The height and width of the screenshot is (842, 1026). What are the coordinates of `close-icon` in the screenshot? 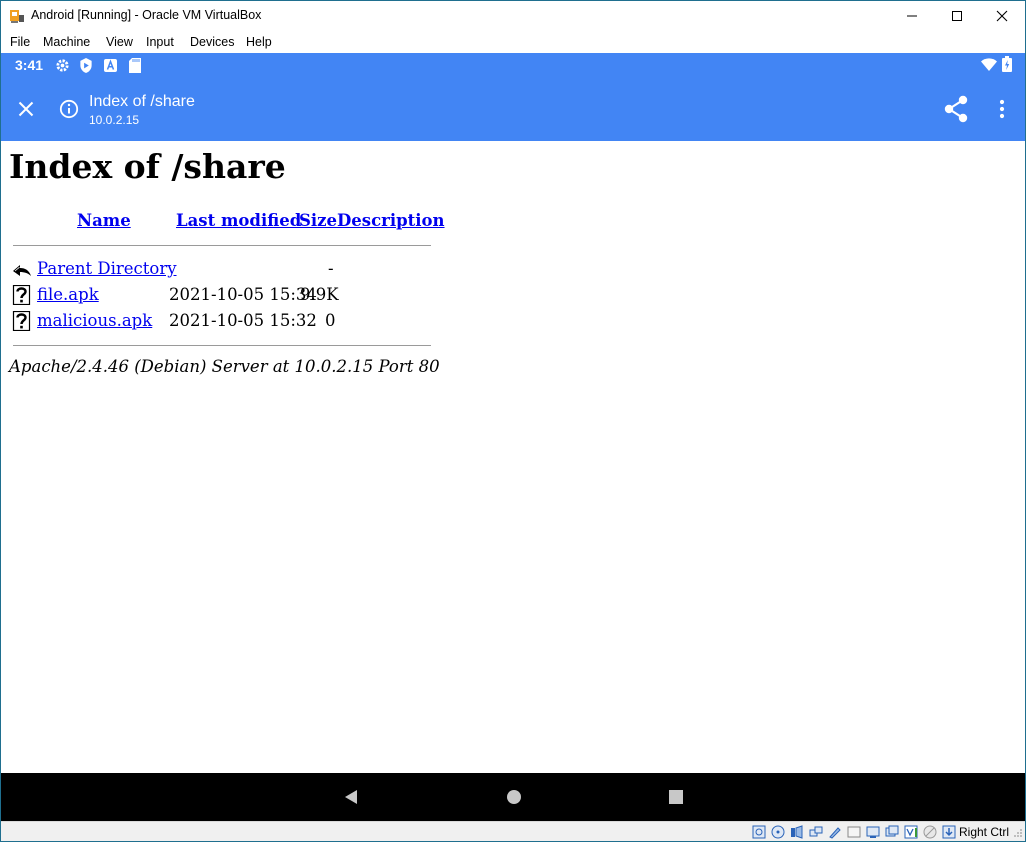 It's located at (1002, 16).